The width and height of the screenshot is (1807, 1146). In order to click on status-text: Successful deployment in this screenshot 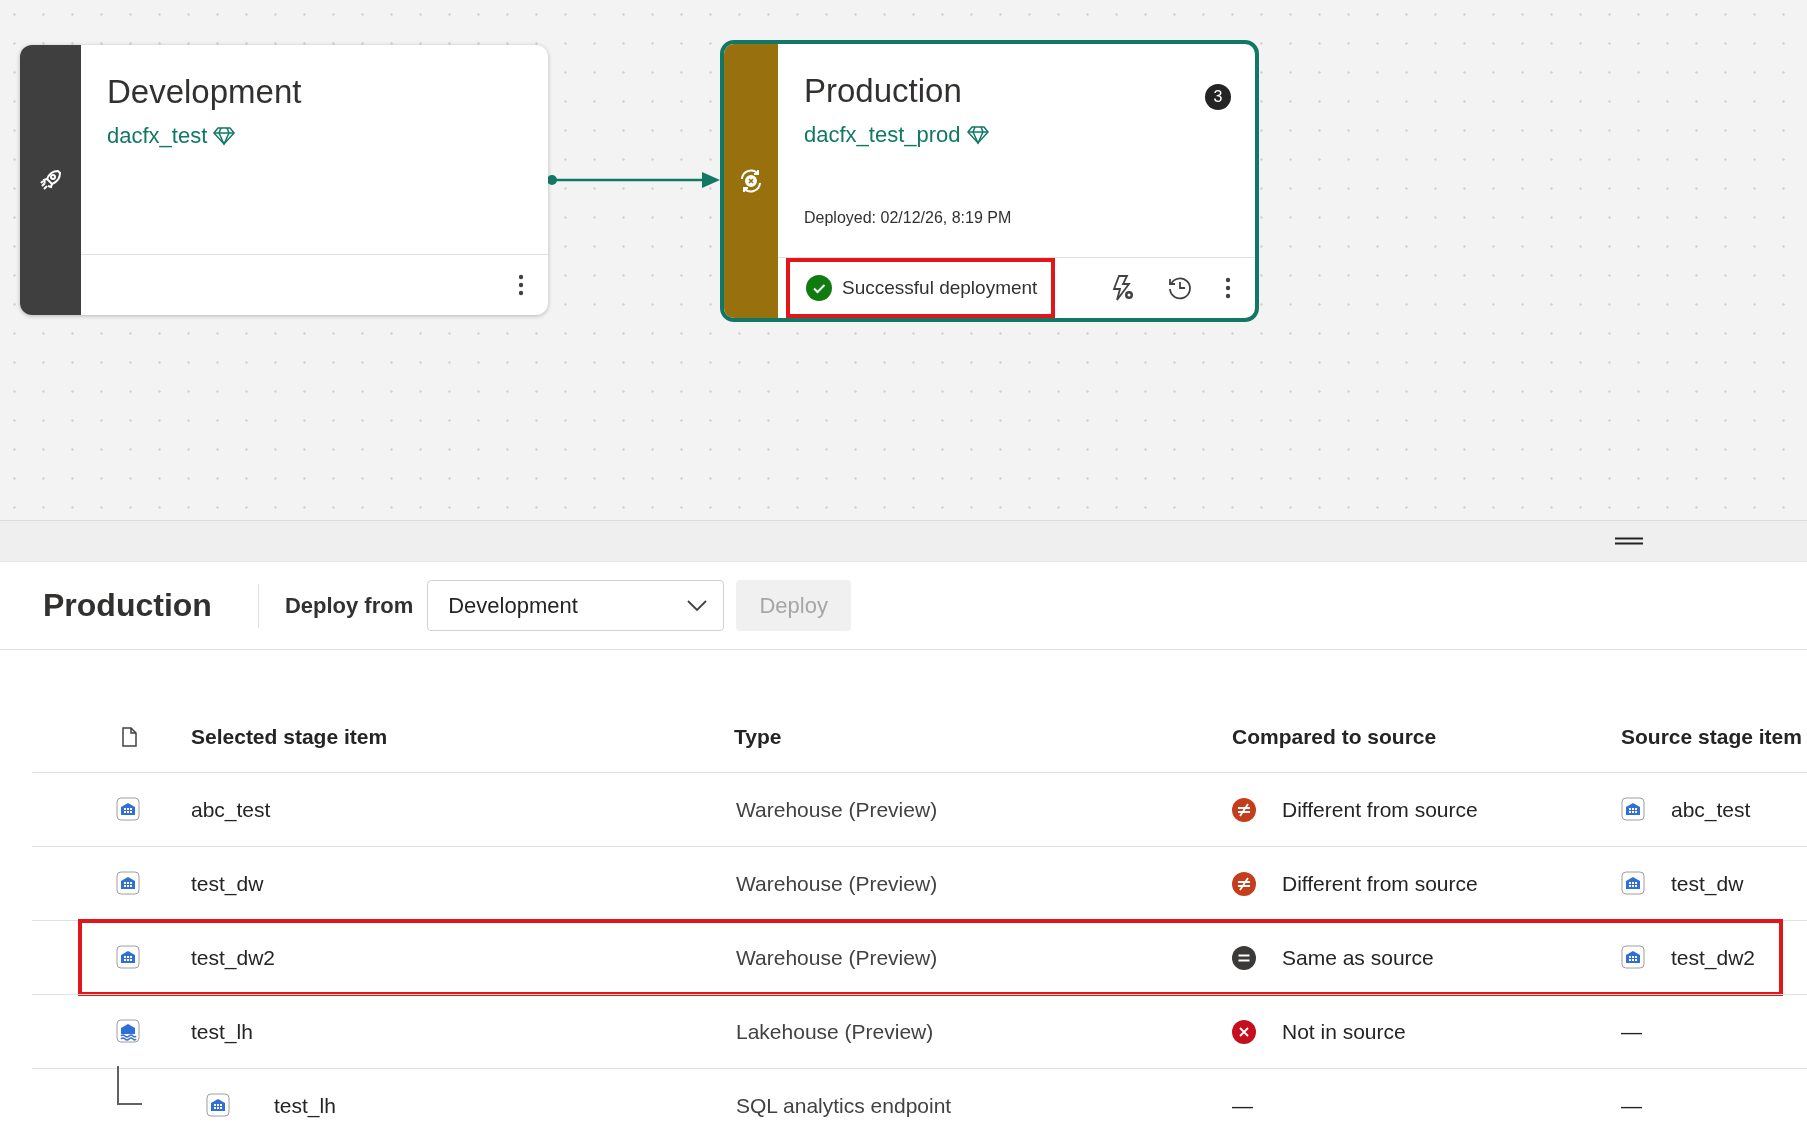, I will do `click(940, 288)`.